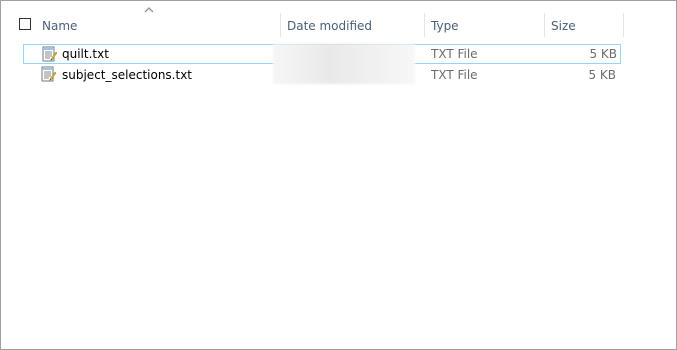 The height and width of the screenshot is (350, 677). What do you see at coordinates (445, 26) in the screenshot?
I see `column-header-type: Type` at bounding box center [445, 26].